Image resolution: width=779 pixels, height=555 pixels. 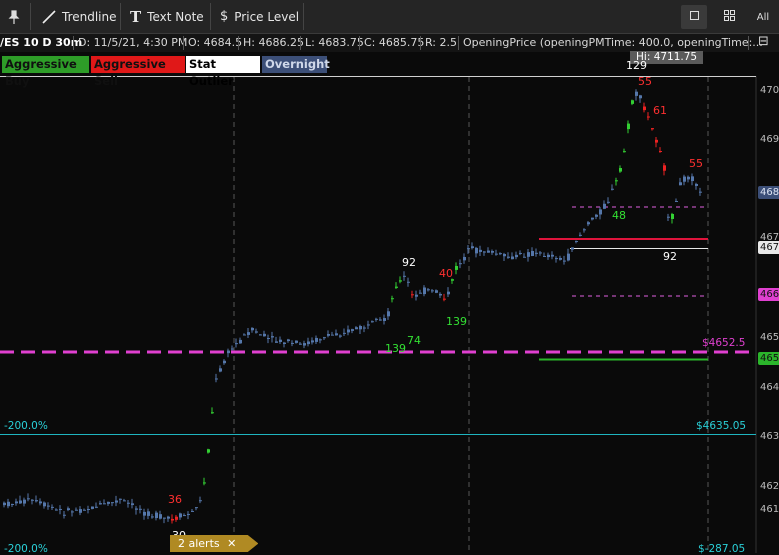 What do you see at coordinates (224, 16) in the screenshot?
I see `dollar-icon: $` at bounding box center [224, 16].